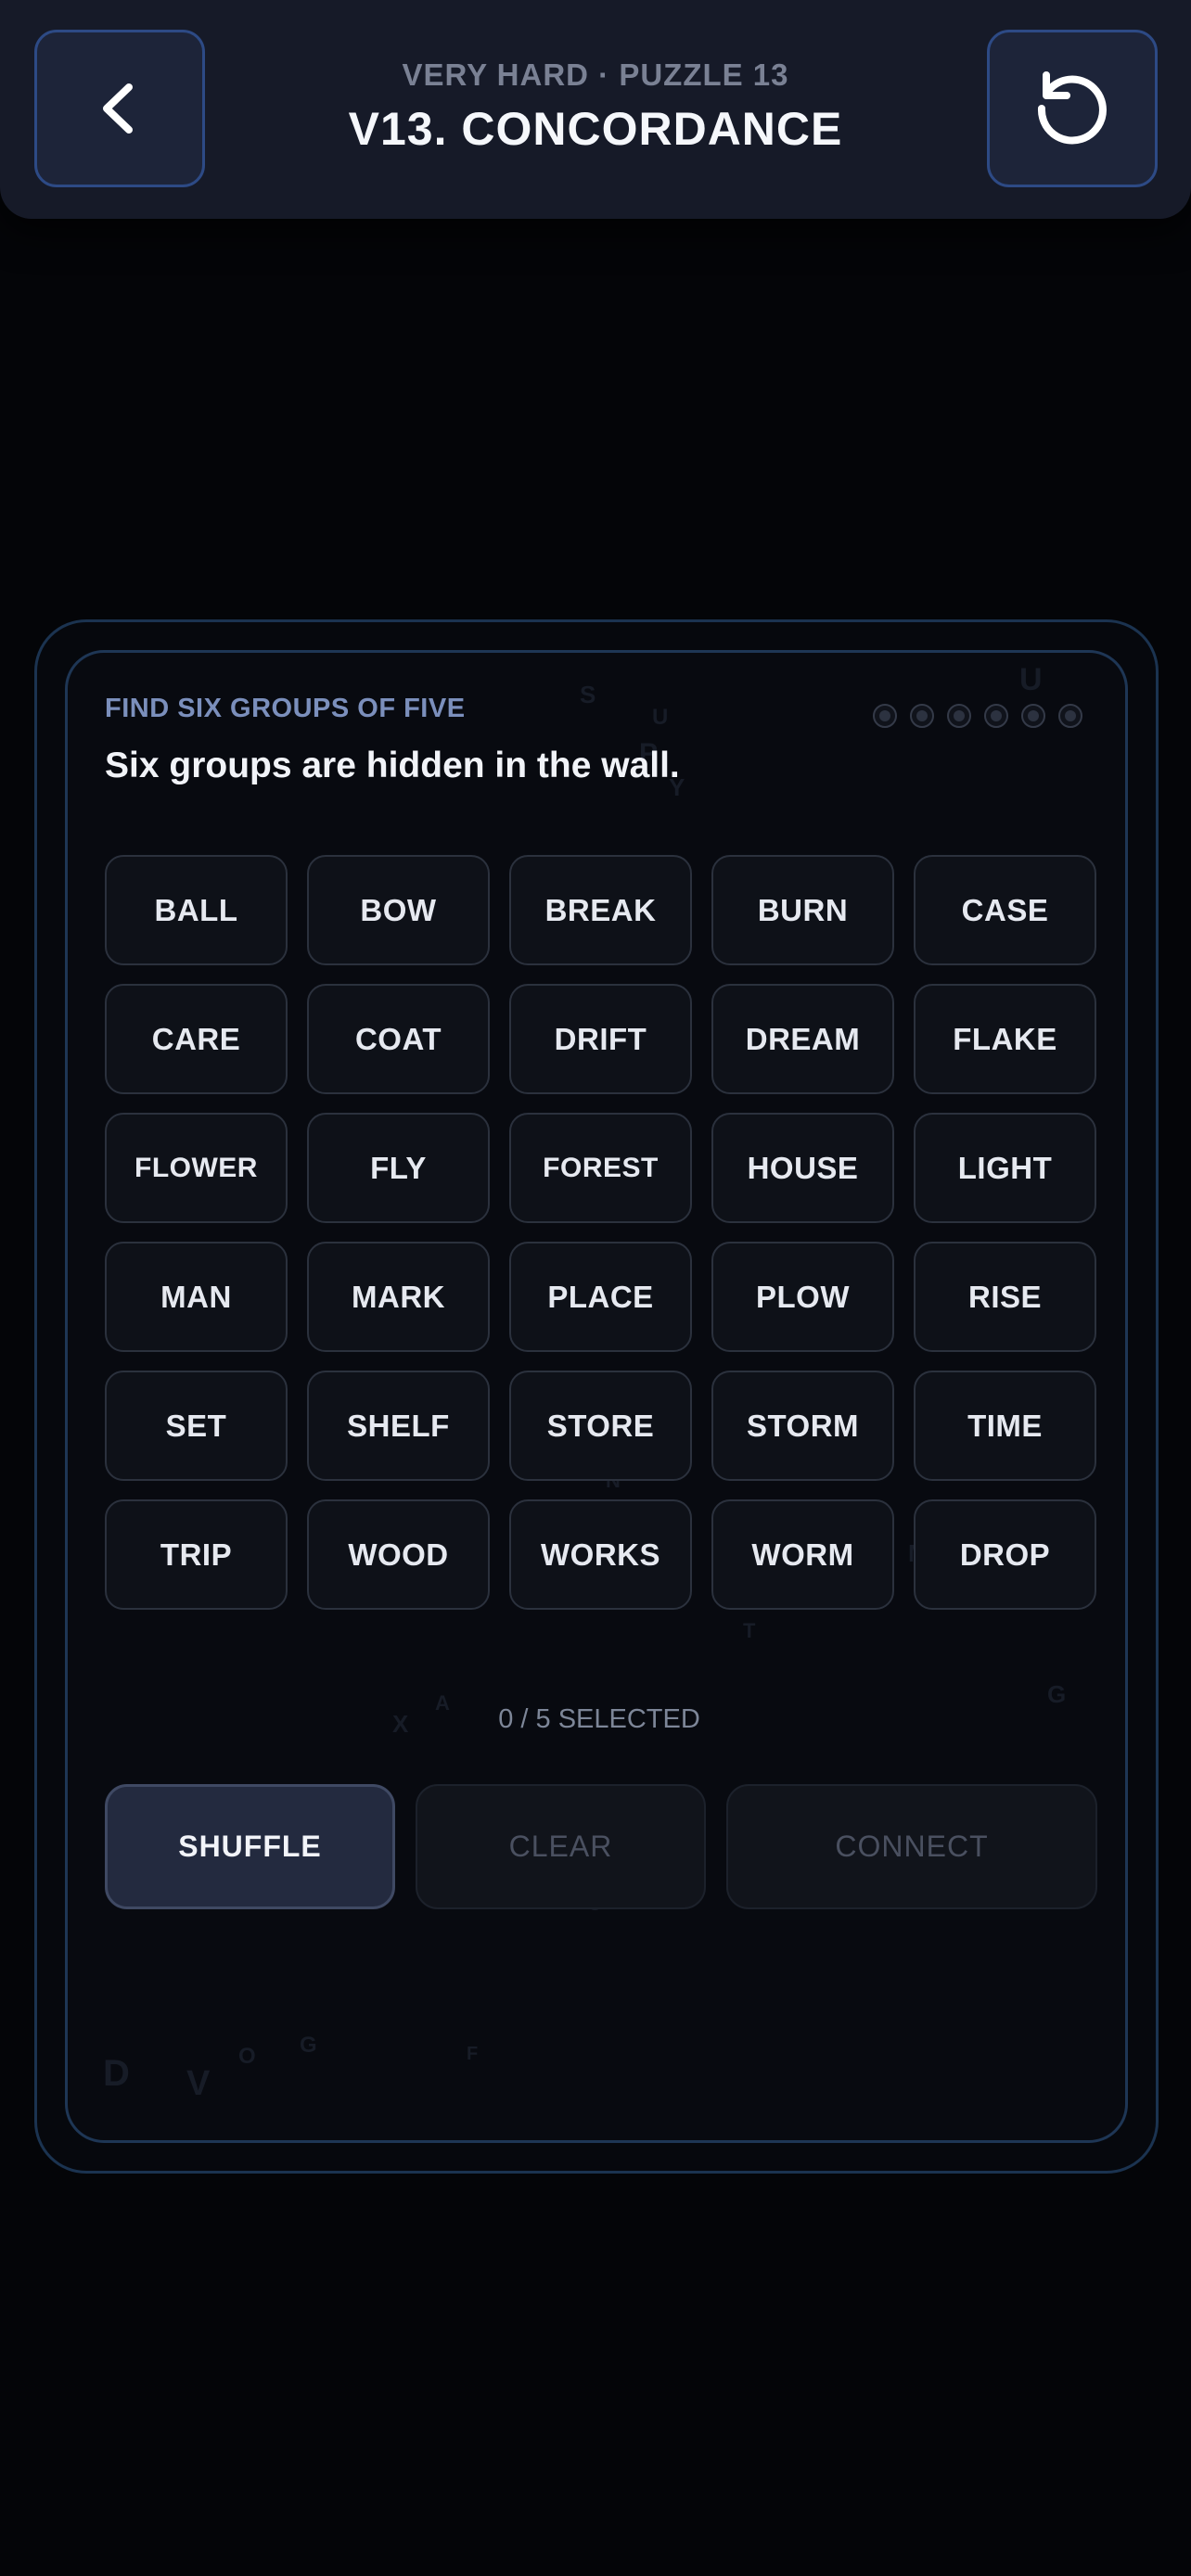  Describe the element at coordinates (399, 1297) in the screenshot. I see `word-tile: MARK` at that location.